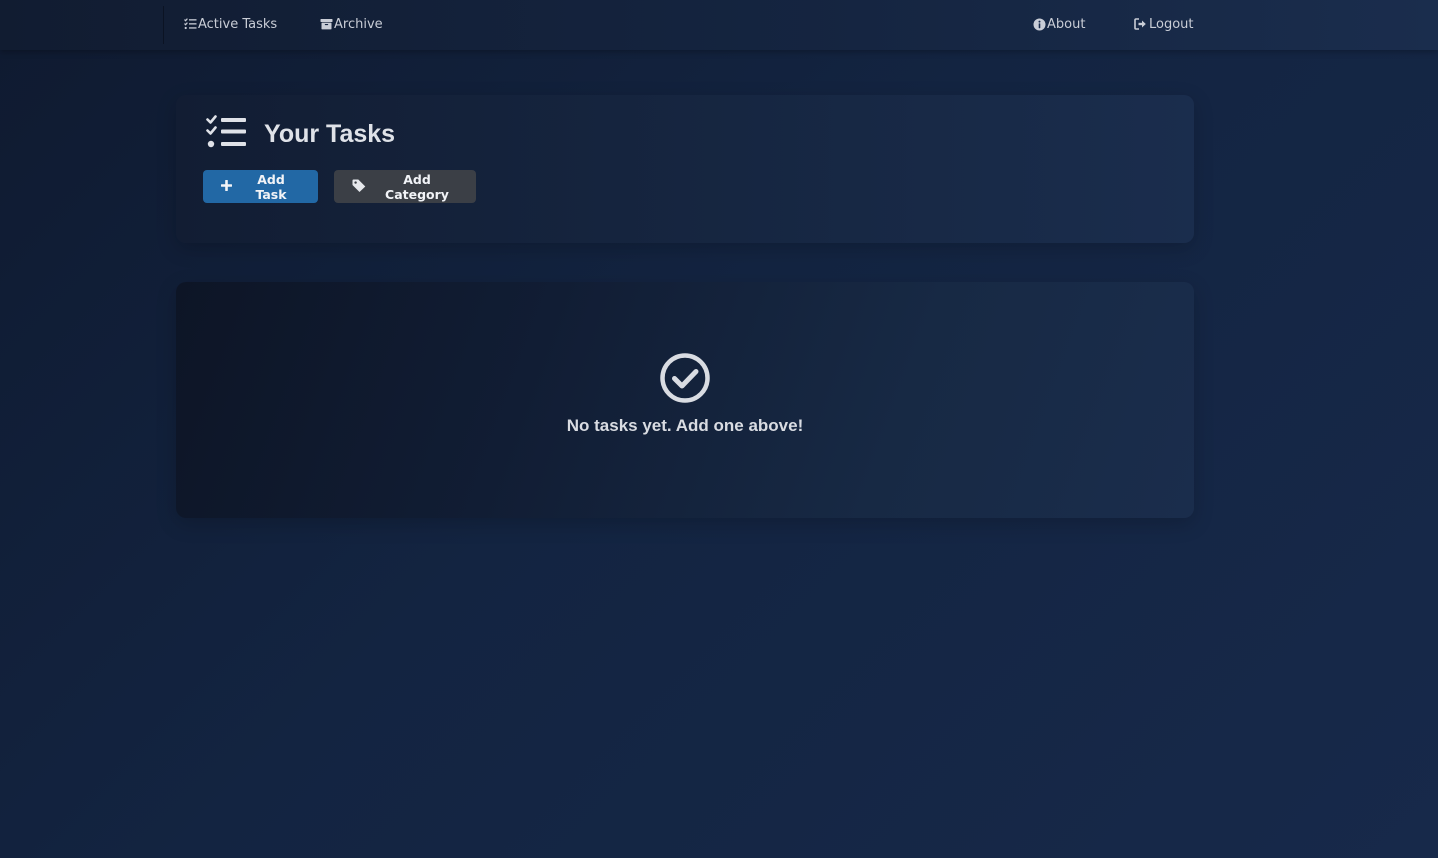  What do you see at coordinates (359, 187) in the screenshot?
I see `tag-icon` at bounding box center [359, 187].